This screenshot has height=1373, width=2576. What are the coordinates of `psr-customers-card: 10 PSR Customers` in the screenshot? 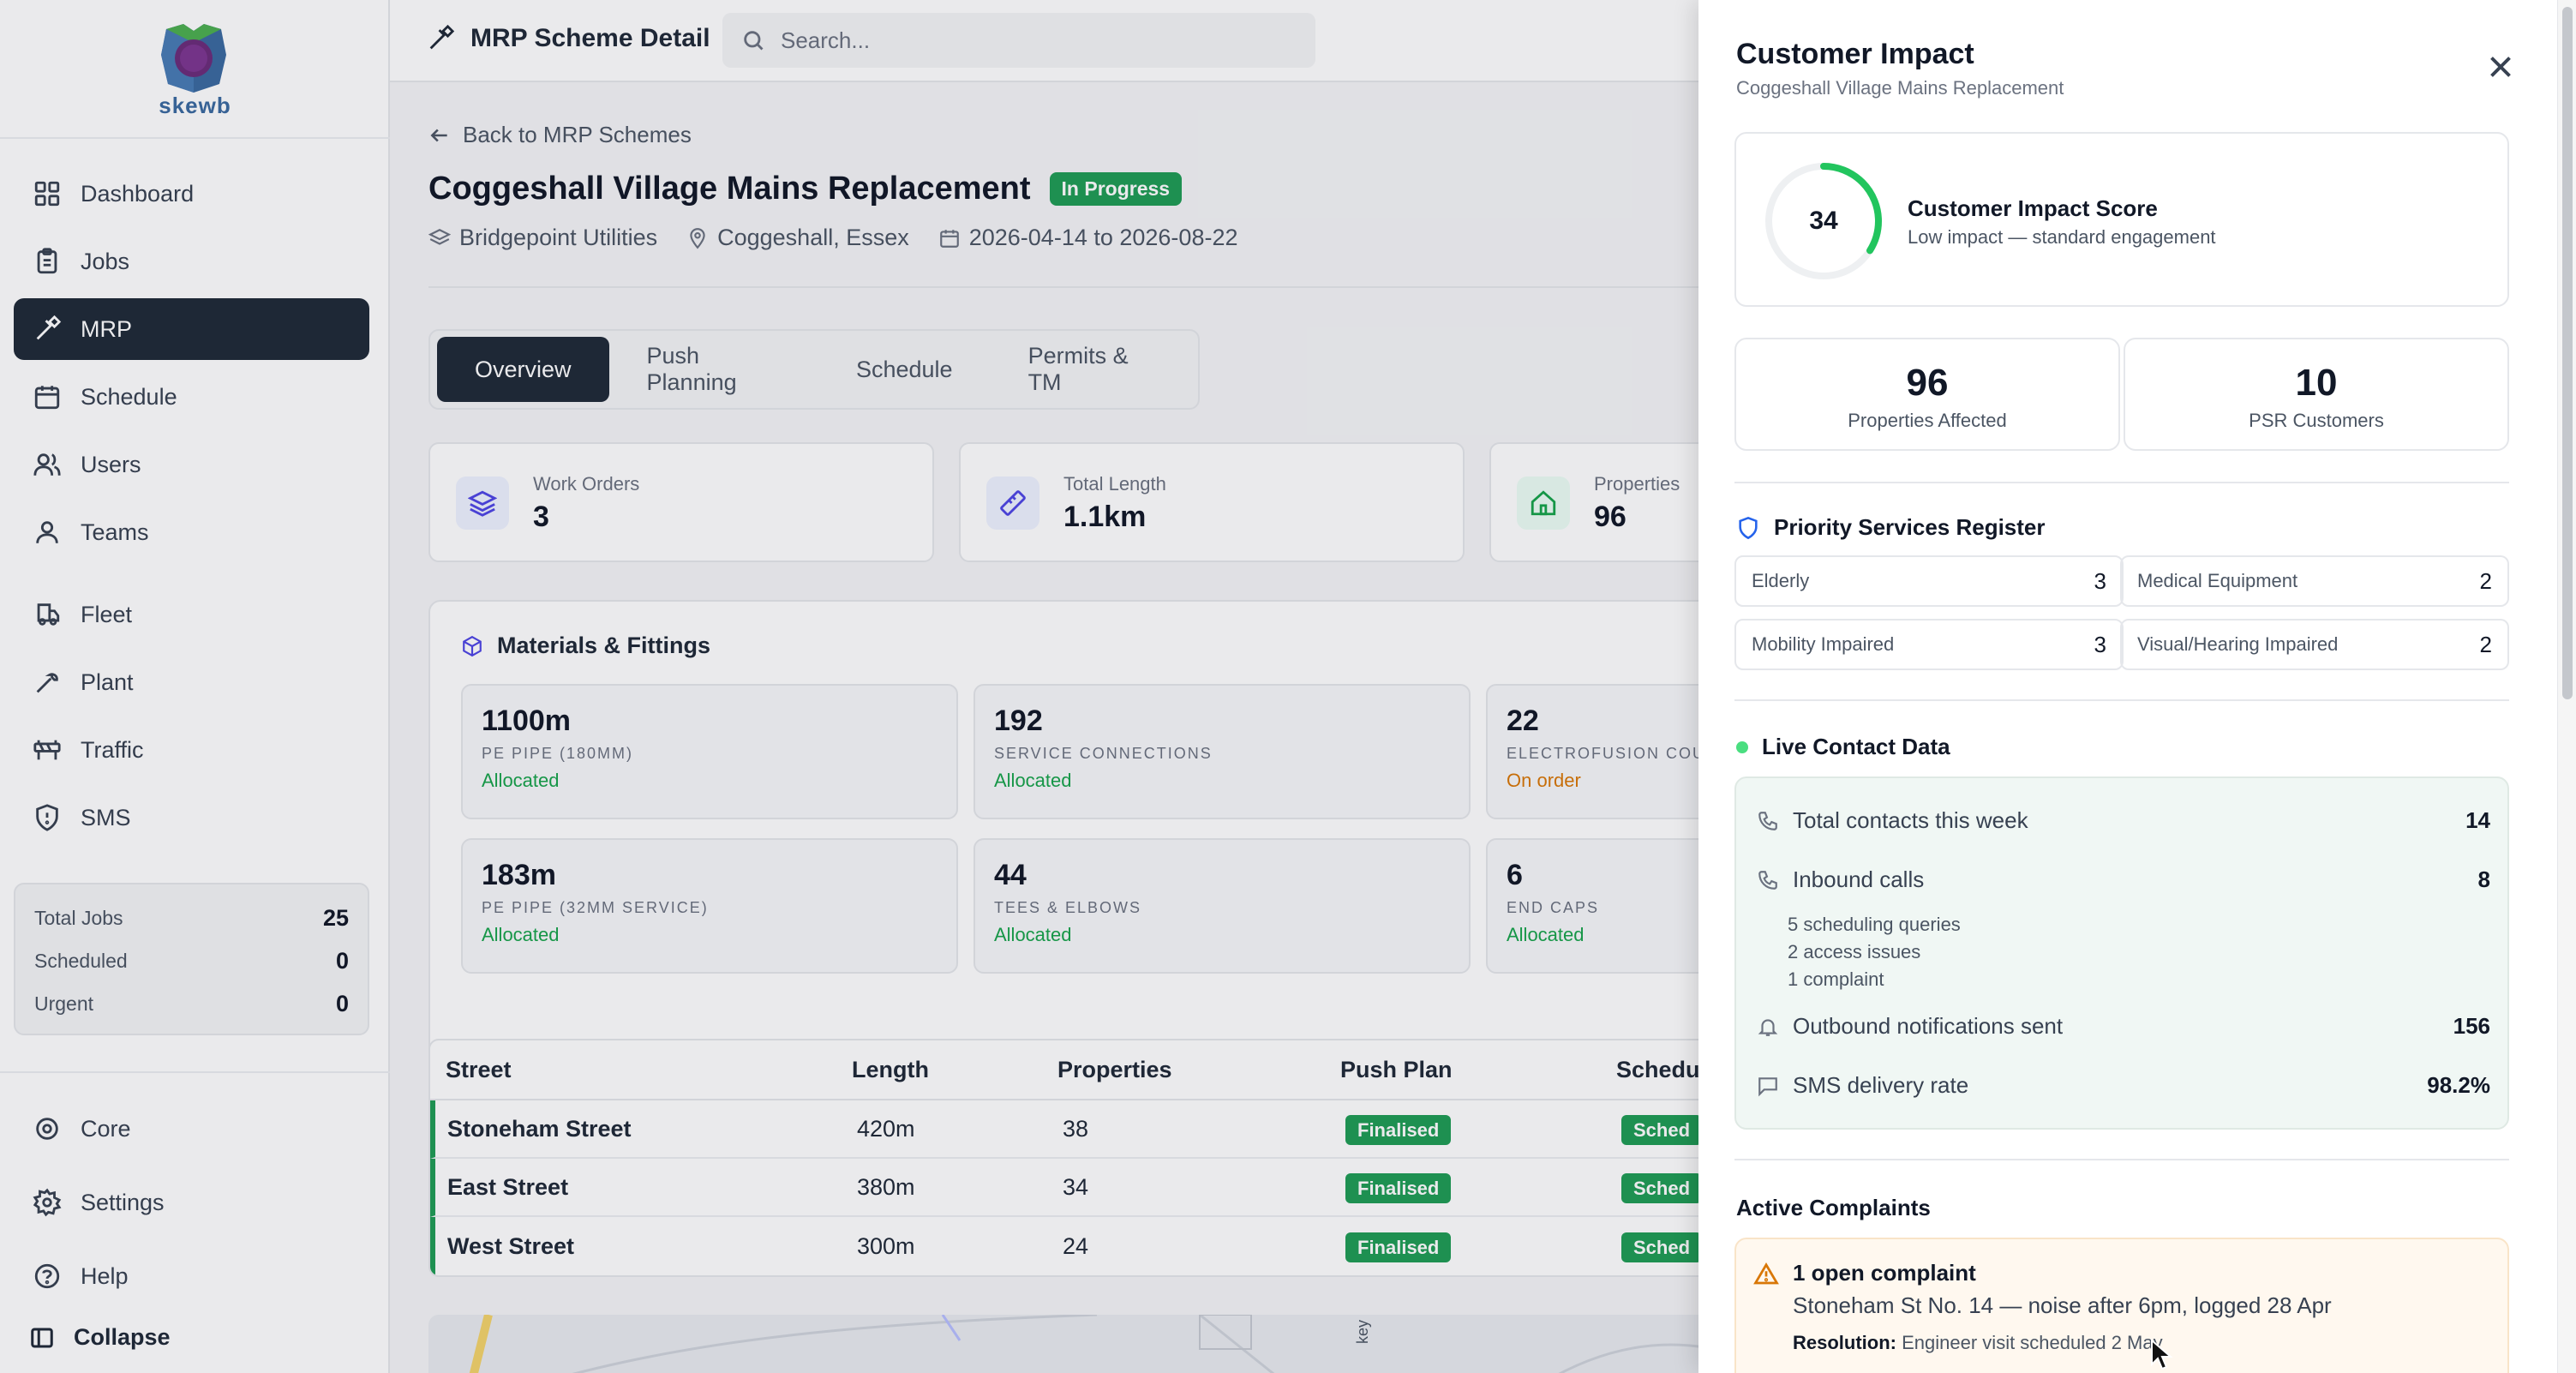 It's located at (2316, 394).